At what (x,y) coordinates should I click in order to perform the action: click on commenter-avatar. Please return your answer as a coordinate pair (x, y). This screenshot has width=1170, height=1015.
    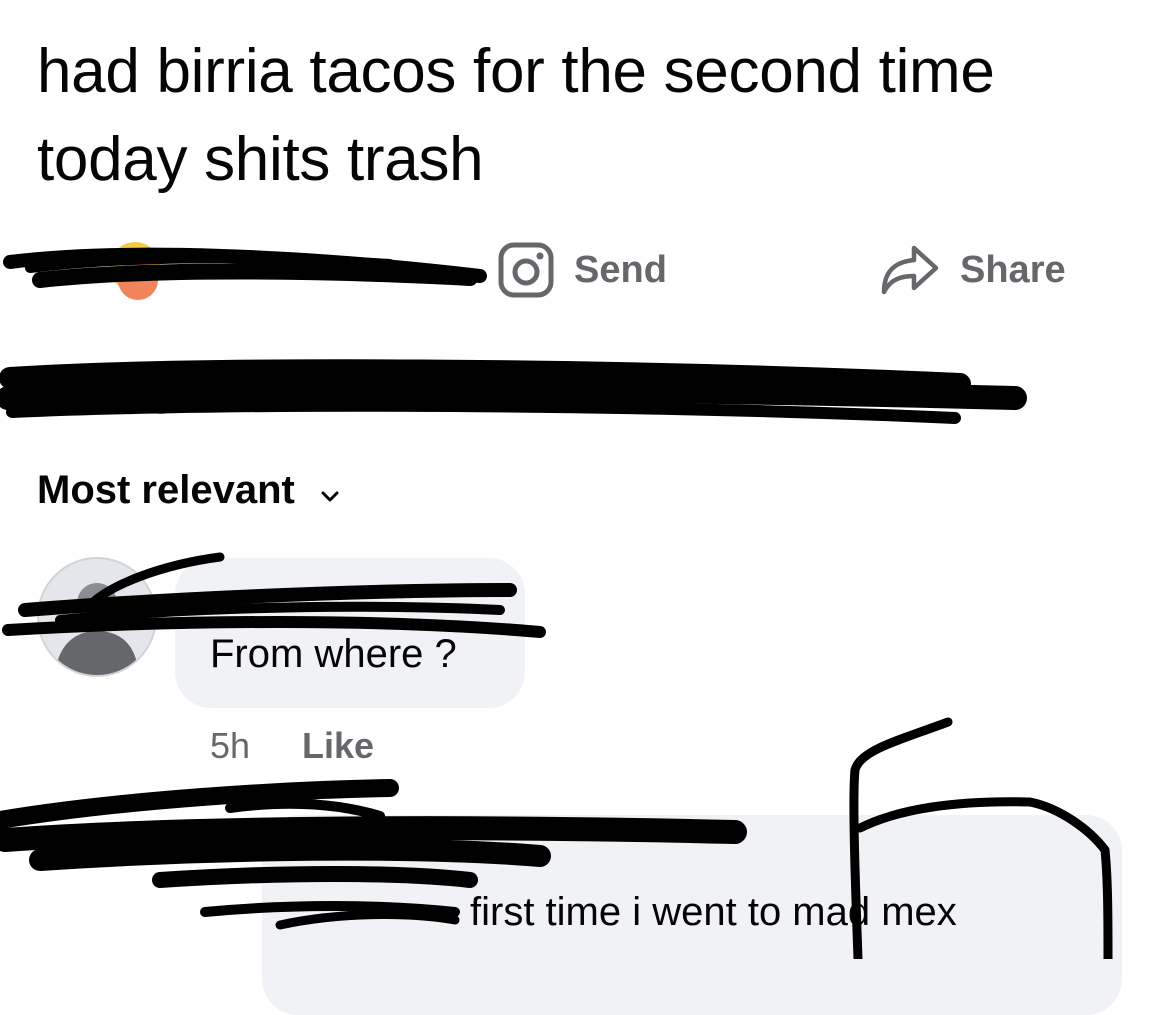
    Looking at the image, I should click on (97, 617).